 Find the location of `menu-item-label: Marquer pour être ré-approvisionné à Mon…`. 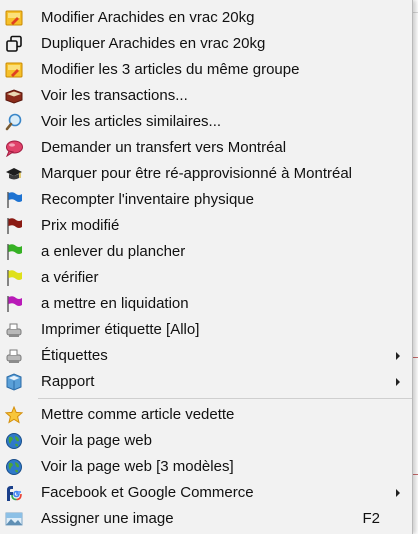

menu-item-label: Marquer pour être ré-approvisionné à Mon… is located at coordinates (196, 173).